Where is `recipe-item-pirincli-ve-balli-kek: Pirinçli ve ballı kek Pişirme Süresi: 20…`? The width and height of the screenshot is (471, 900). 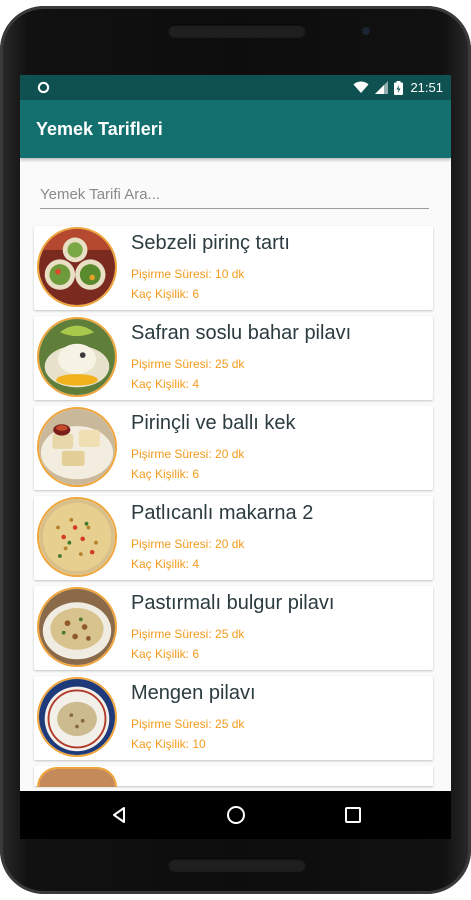
recipe-item-pirincli-ve-balli-kek: Pirinçli ve ballı kek Pişirme Süresi: 20… is located at coordinates (233, 448).